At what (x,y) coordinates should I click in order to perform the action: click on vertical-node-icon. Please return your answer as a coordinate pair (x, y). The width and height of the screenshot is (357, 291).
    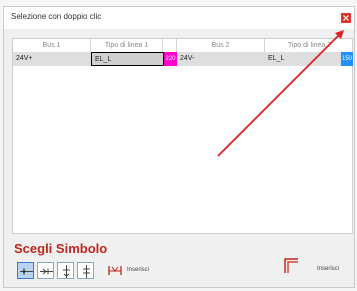
    Looking at the image, I should click on (66, 271).